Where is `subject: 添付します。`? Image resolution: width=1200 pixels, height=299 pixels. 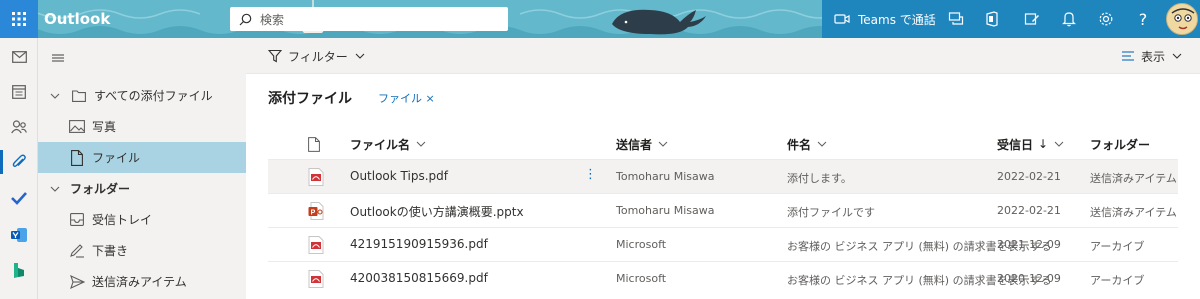 subject: 添付します。 is located at coordinates (819, 178).